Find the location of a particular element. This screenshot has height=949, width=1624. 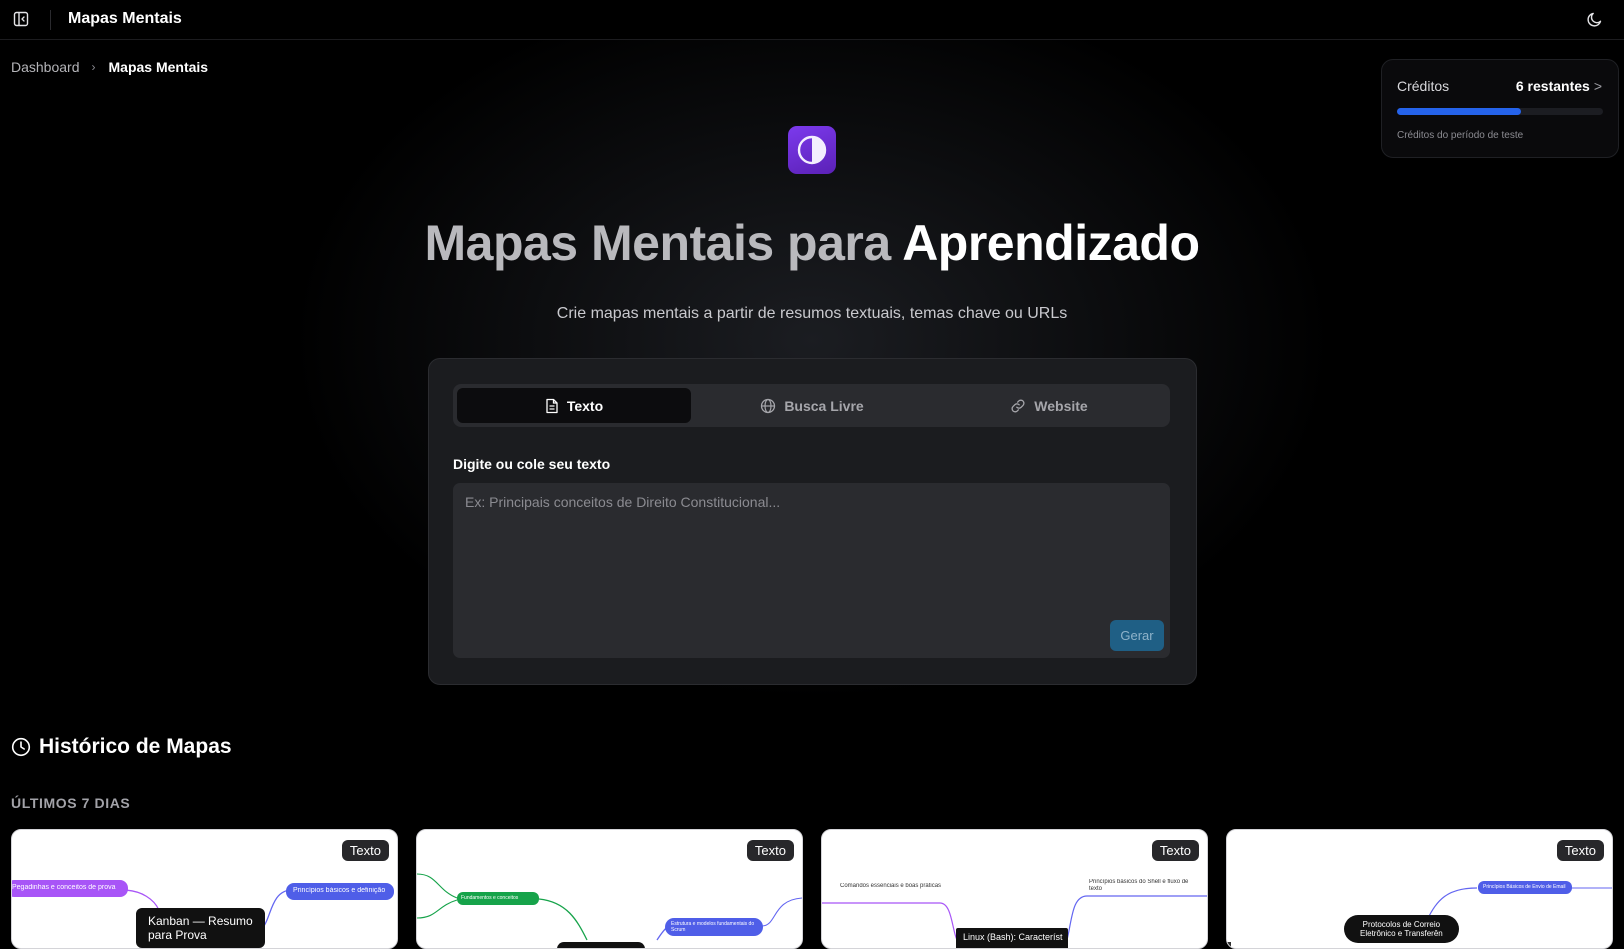

sidebar-toggle-icon is located at coordinates (21, 19).